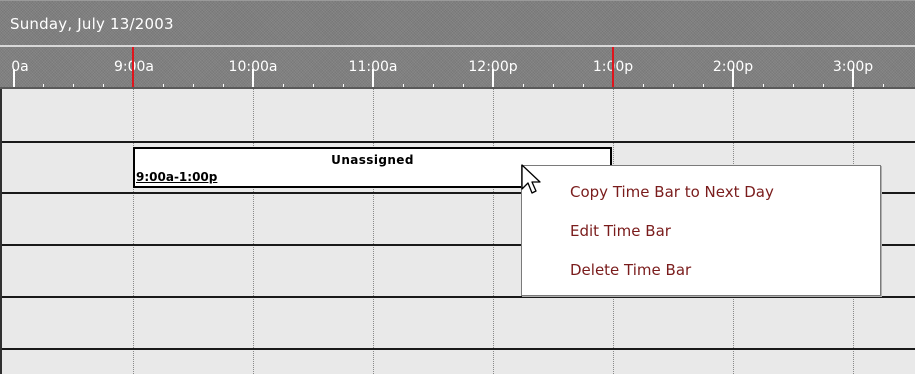 The height and width of the screenshot is (374, 915). I want to click on menu-item-copy-time-bar: Copy Time Bar to Next Day, so click(672, 192).